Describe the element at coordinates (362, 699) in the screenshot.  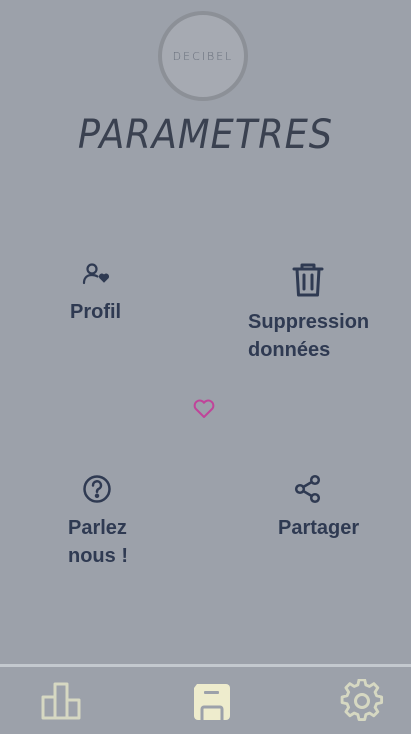
I see `gear-icon` at that location.